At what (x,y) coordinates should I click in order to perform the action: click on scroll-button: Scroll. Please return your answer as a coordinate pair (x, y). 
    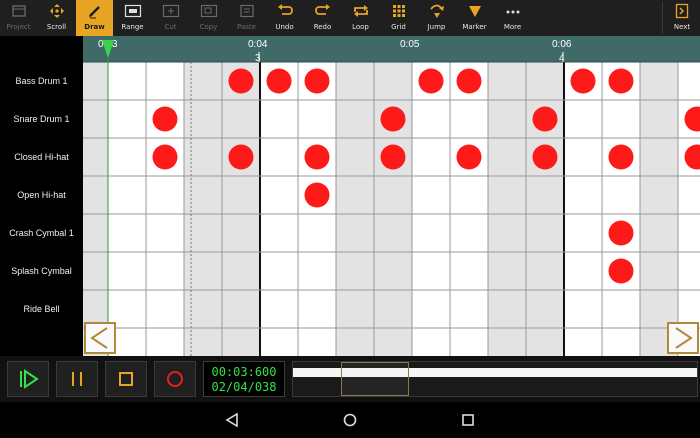
    Looking at the image, I should click on (56, 18).